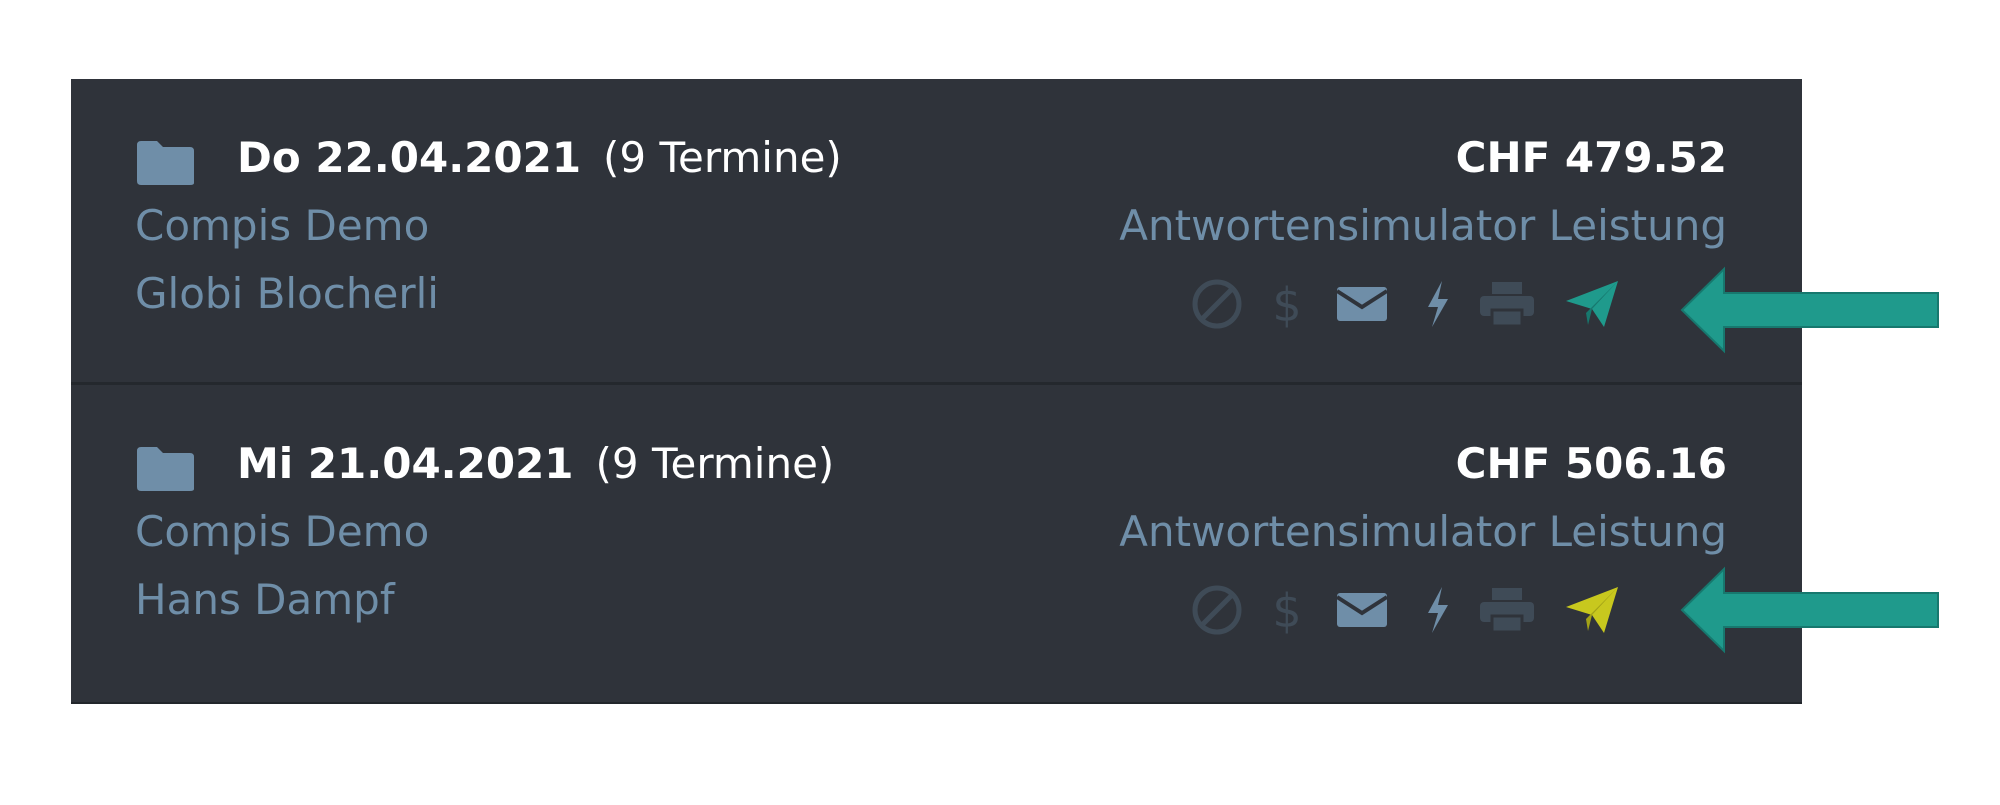  What do you see at coordinates (405, 463) in the screenshot?
I see `date-label: Mi 21.04.2021` at bounding box center [405, 463].